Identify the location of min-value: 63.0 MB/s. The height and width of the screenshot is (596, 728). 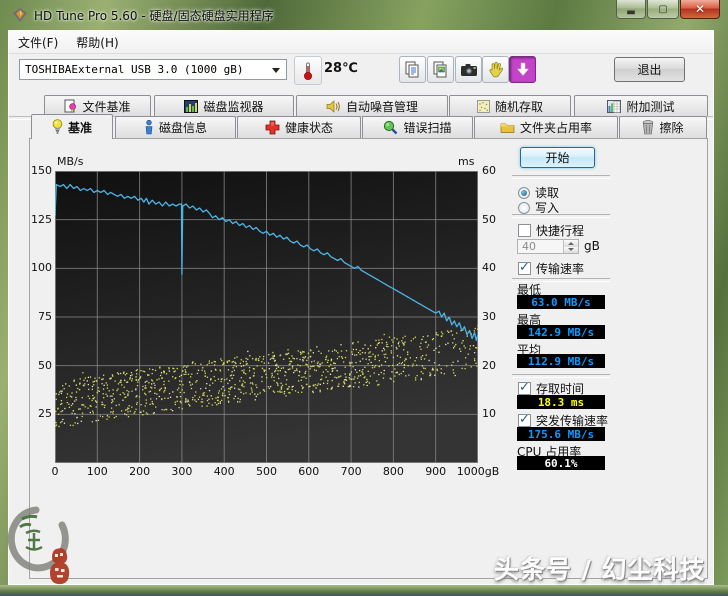
(561, 302).